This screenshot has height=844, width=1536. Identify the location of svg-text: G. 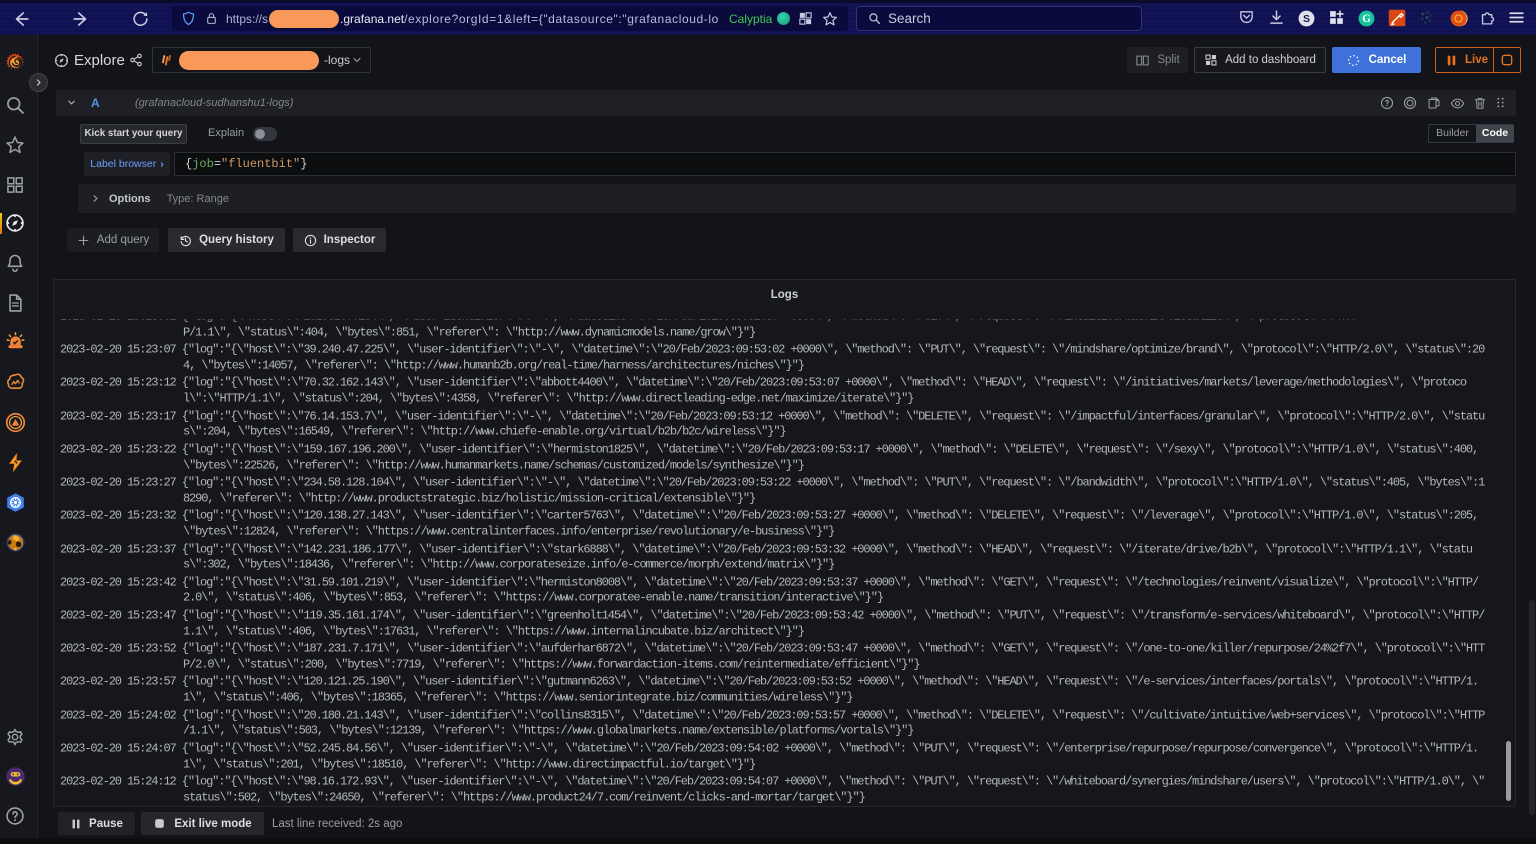
(1366, 19).